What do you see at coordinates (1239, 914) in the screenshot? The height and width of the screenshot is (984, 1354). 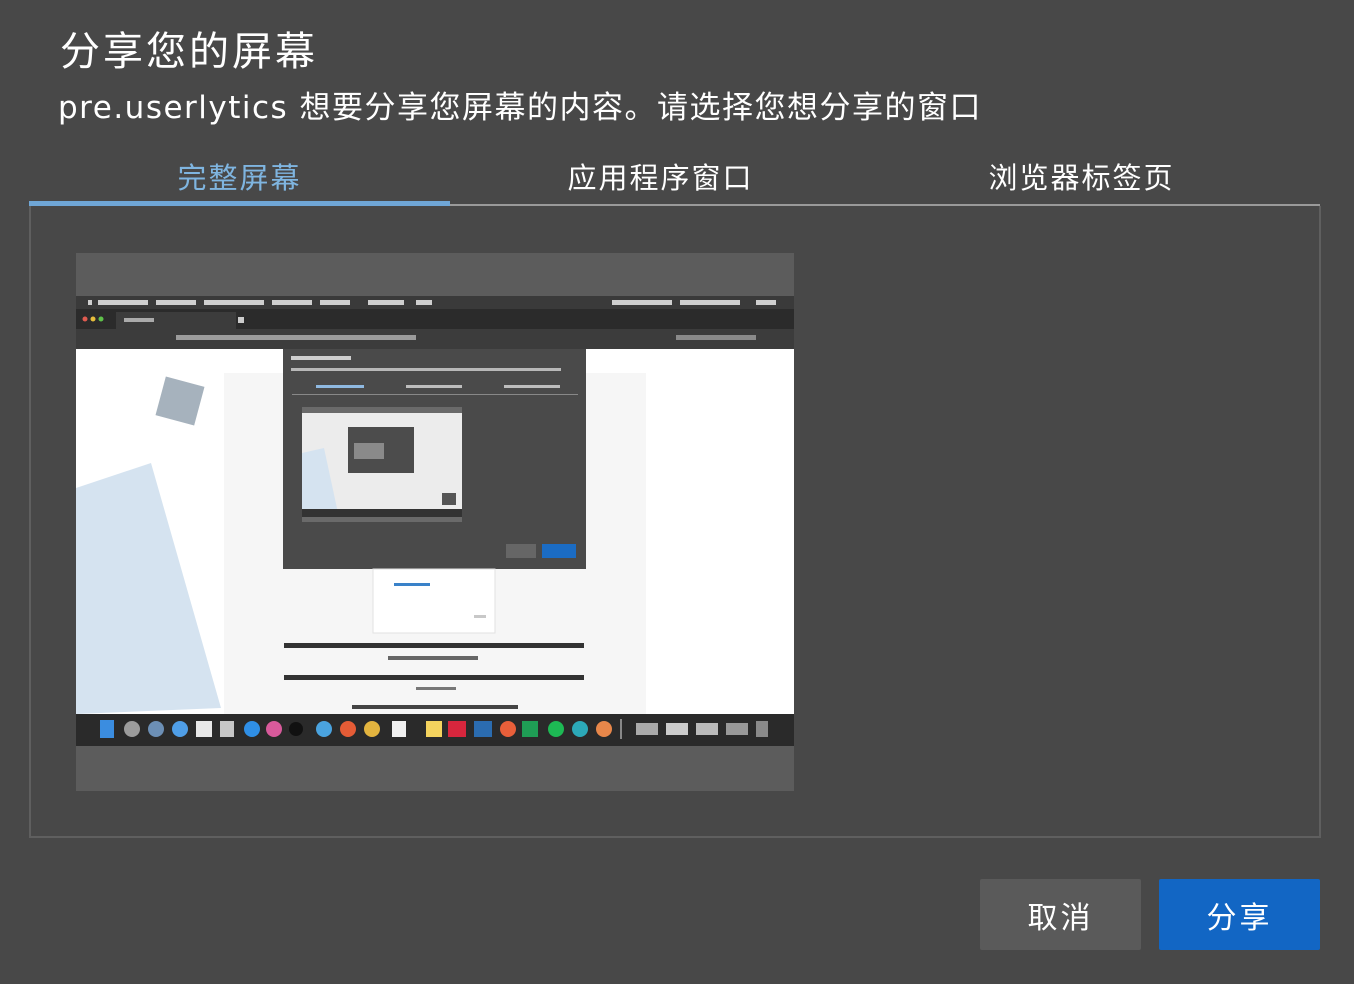 I see `share-button: 分享` at bounding box center [1239, 914].